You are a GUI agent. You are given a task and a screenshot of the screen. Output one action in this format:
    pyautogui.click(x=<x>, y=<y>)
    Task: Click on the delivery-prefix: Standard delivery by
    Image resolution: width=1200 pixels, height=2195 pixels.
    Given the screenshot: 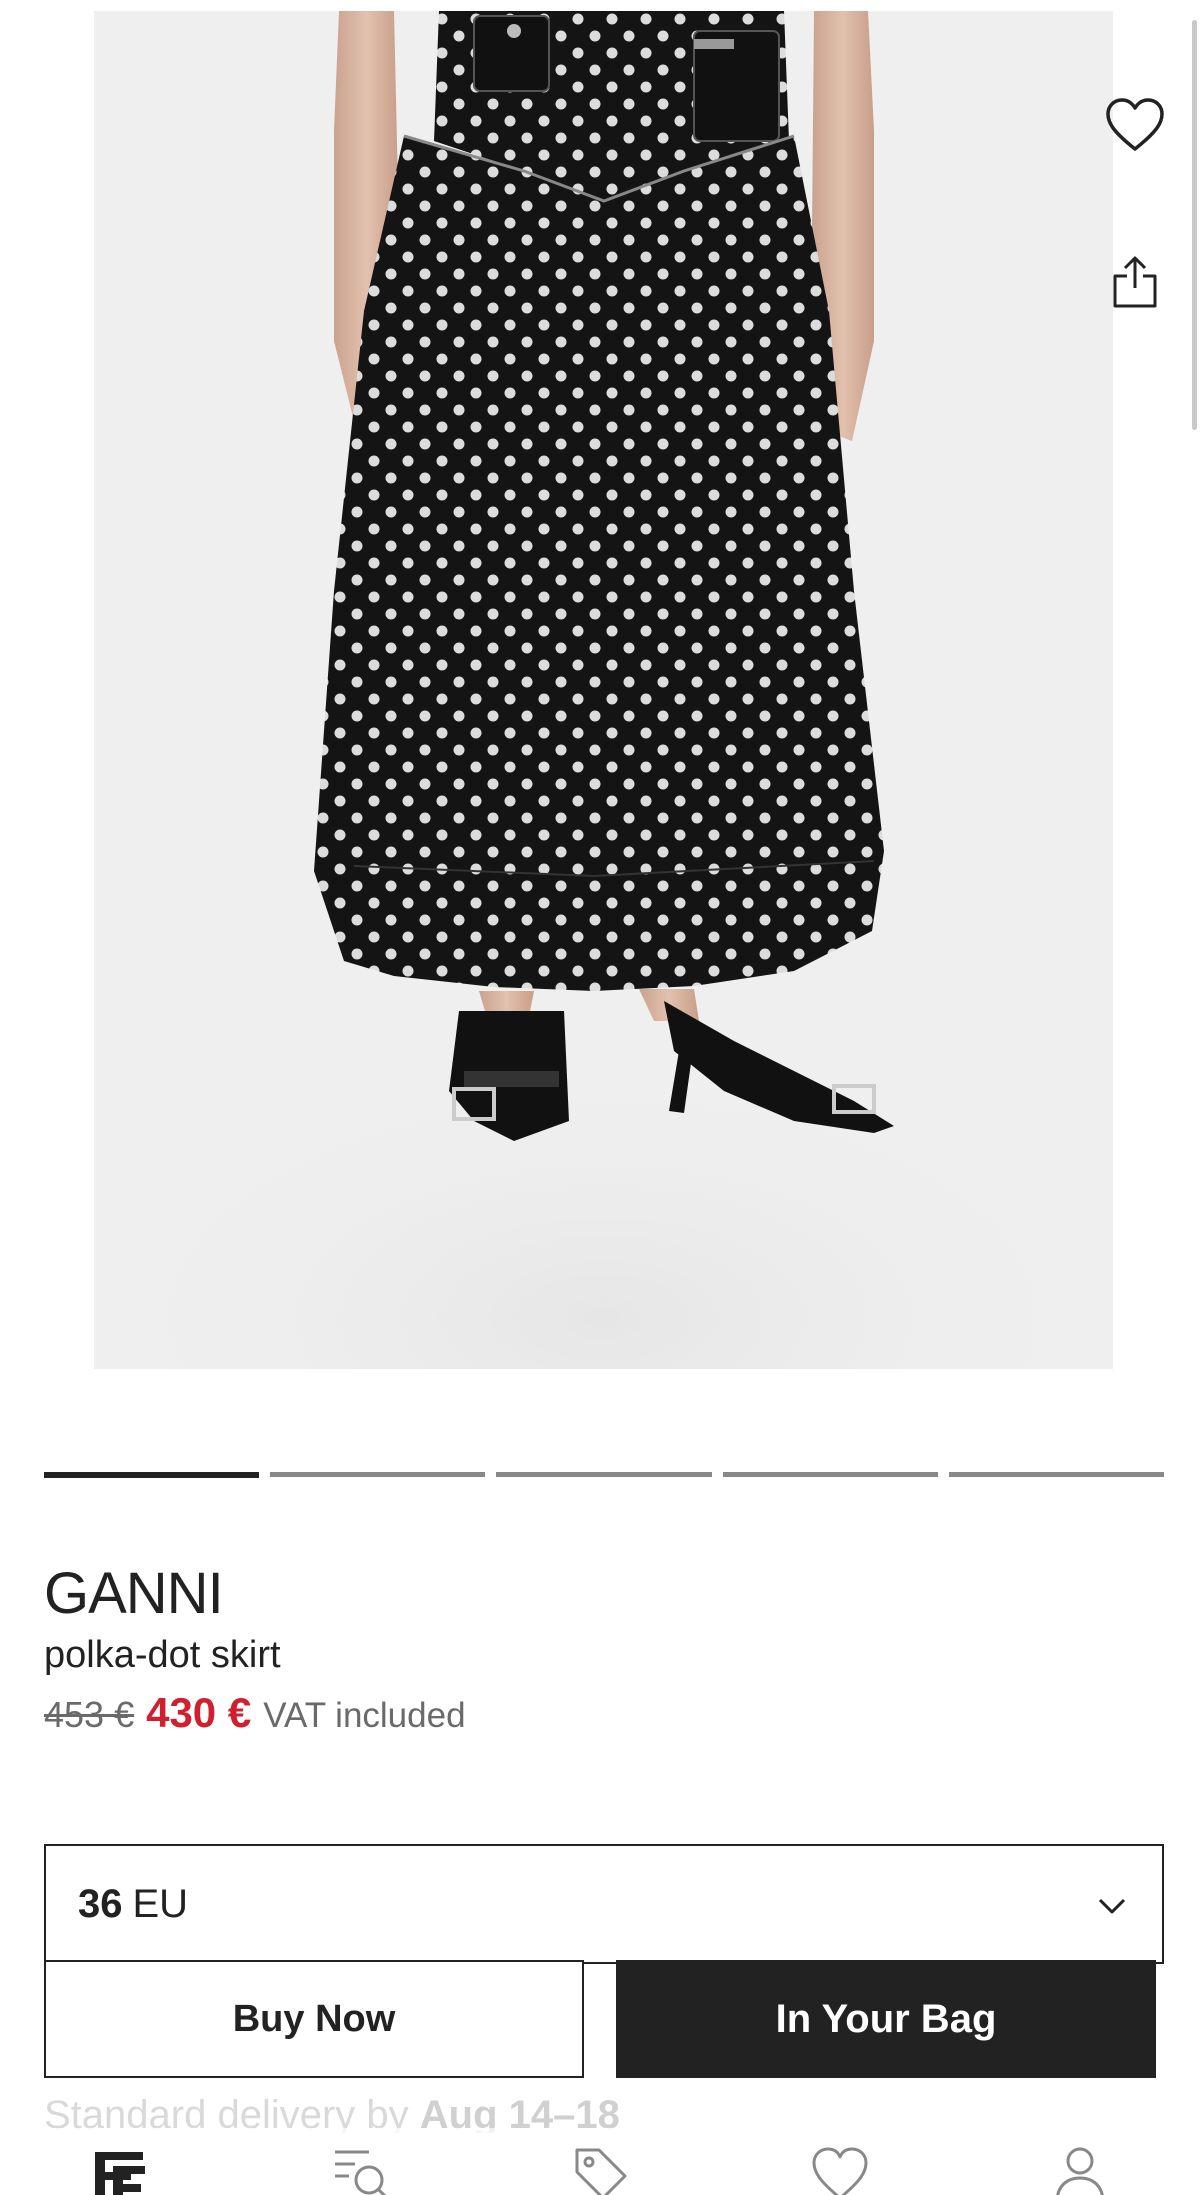 What is the action you would take?
    pyautogui.click(x=232, y=2113)
    